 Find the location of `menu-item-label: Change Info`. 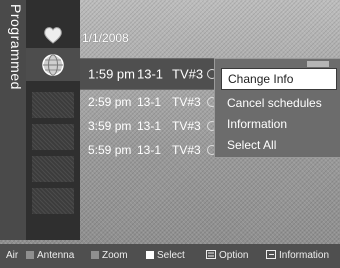

menu-item-label: Change Info is located at coordinates (261, 79).